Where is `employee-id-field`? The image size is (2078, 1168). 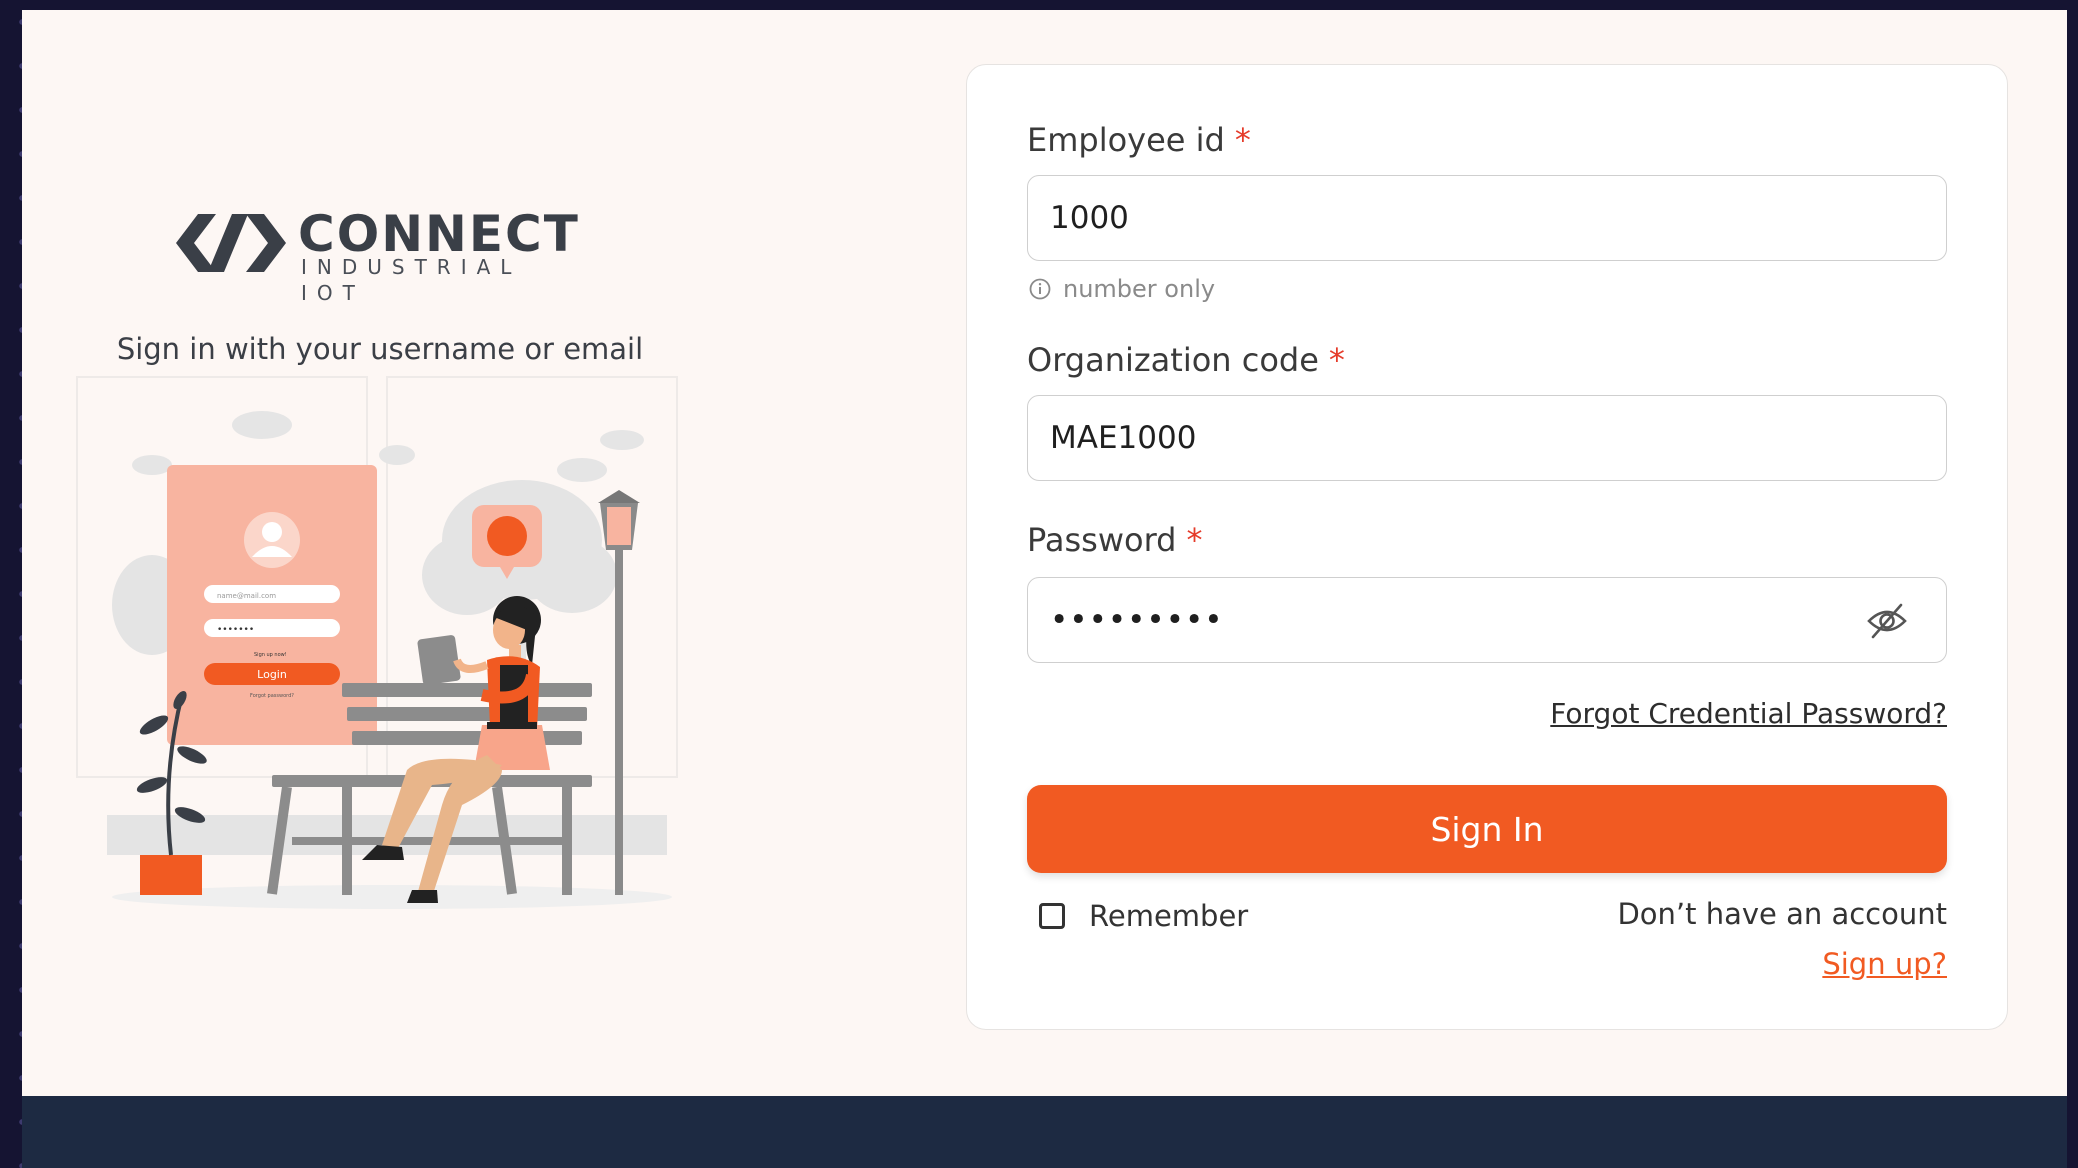
employee-id-field is located at coordinates (1487, 218).